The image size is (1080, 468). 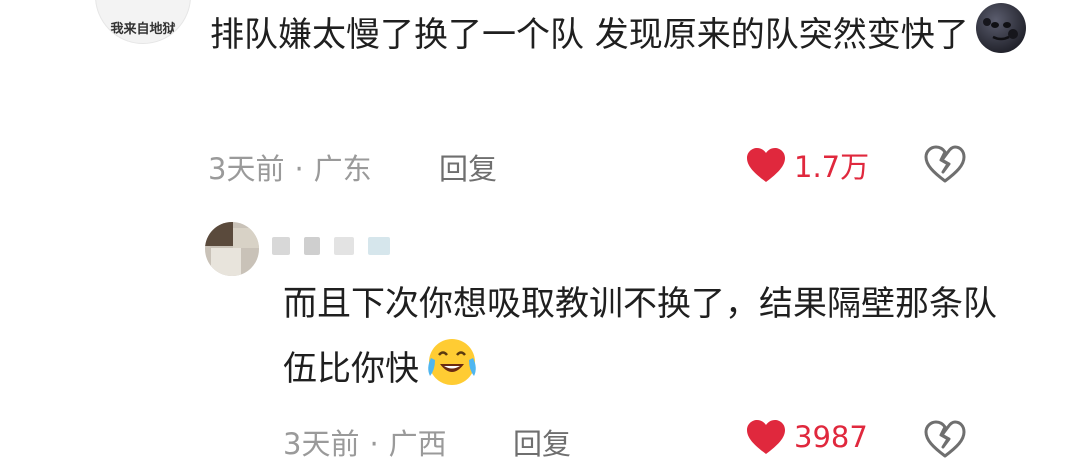 What do you see at coordinates (417, 444) in the screenshot?
I see `location: 广西` at bounding box center [417, 444].